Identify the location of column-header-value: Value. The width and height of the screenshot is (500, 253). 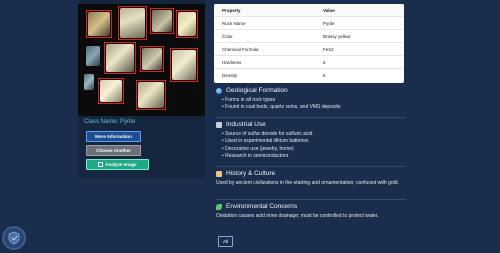
(329, 10).